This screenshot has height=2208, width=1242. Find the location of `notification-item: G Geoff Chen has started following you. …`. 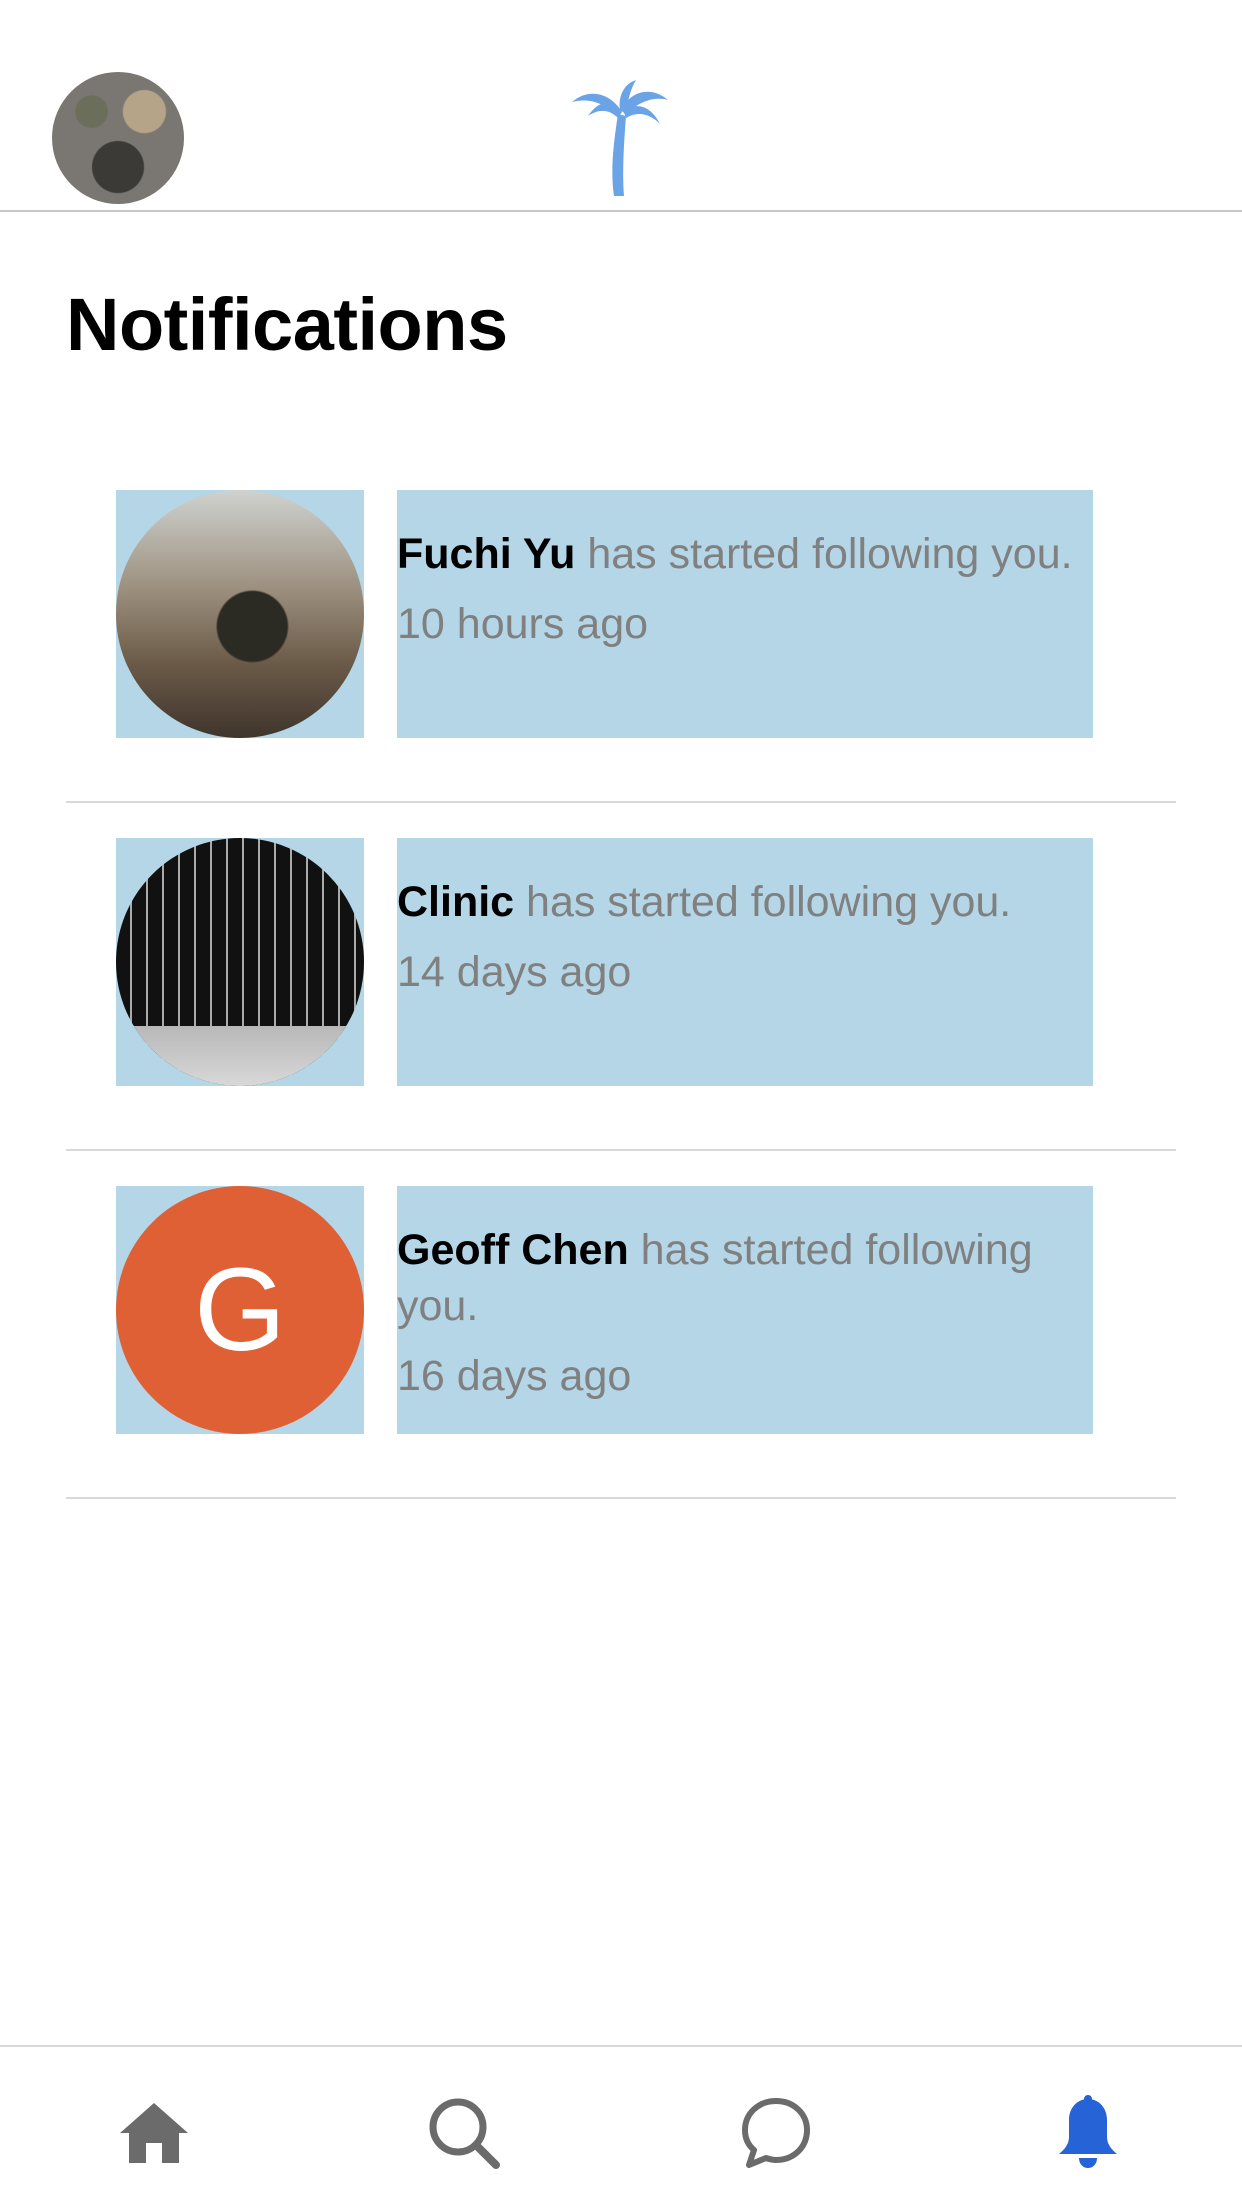

notification-item: G Geoff Chen has started following you. … is located at coordinates (621, 1325).